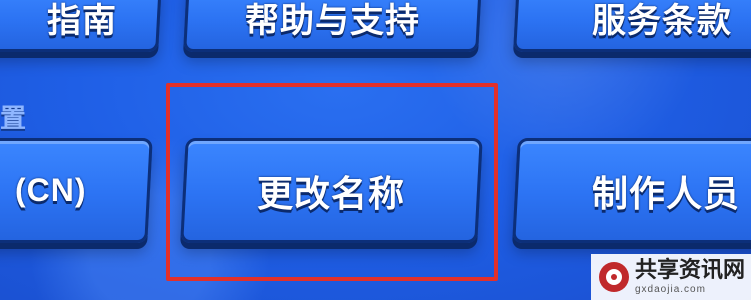 The height and width of the screenshot is (300, 751). What do you see at coordinates (662, 20) in the screenshot?
I see `terms-button-label: 服务条款` at bounding box center [662, 20].